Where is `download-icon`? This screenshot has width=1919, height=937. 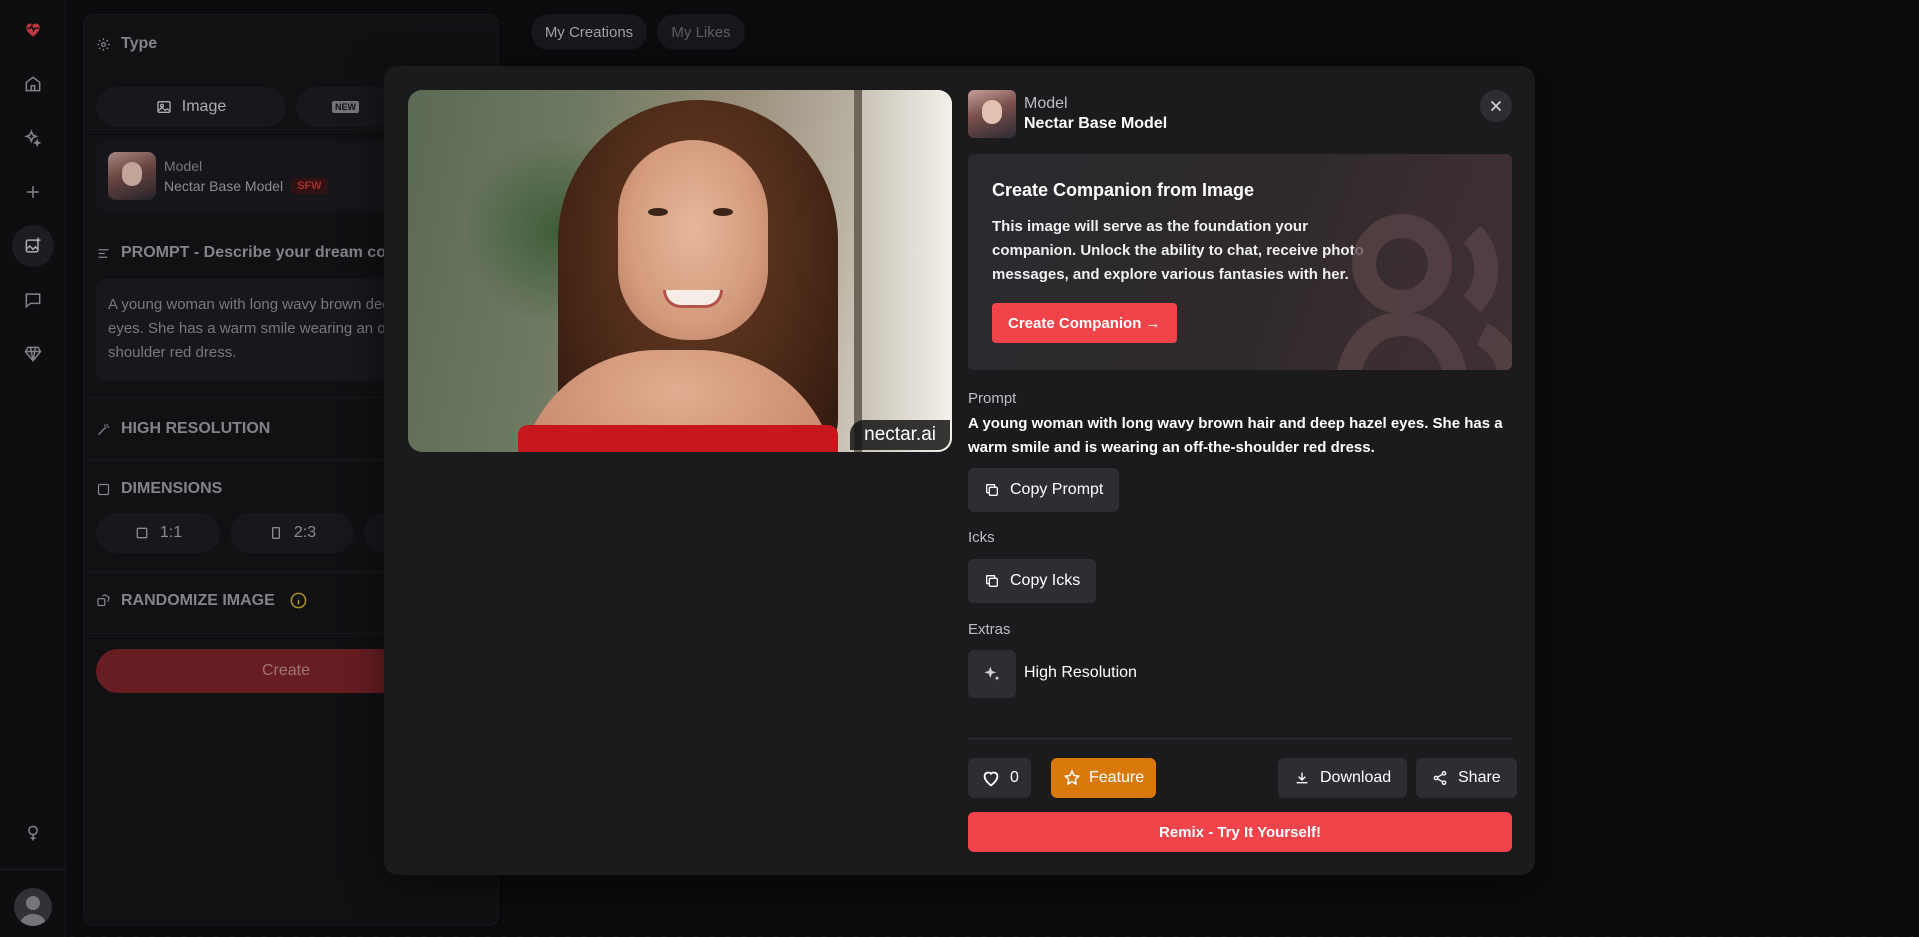 download-icon is located at coordinates (1302, 778).